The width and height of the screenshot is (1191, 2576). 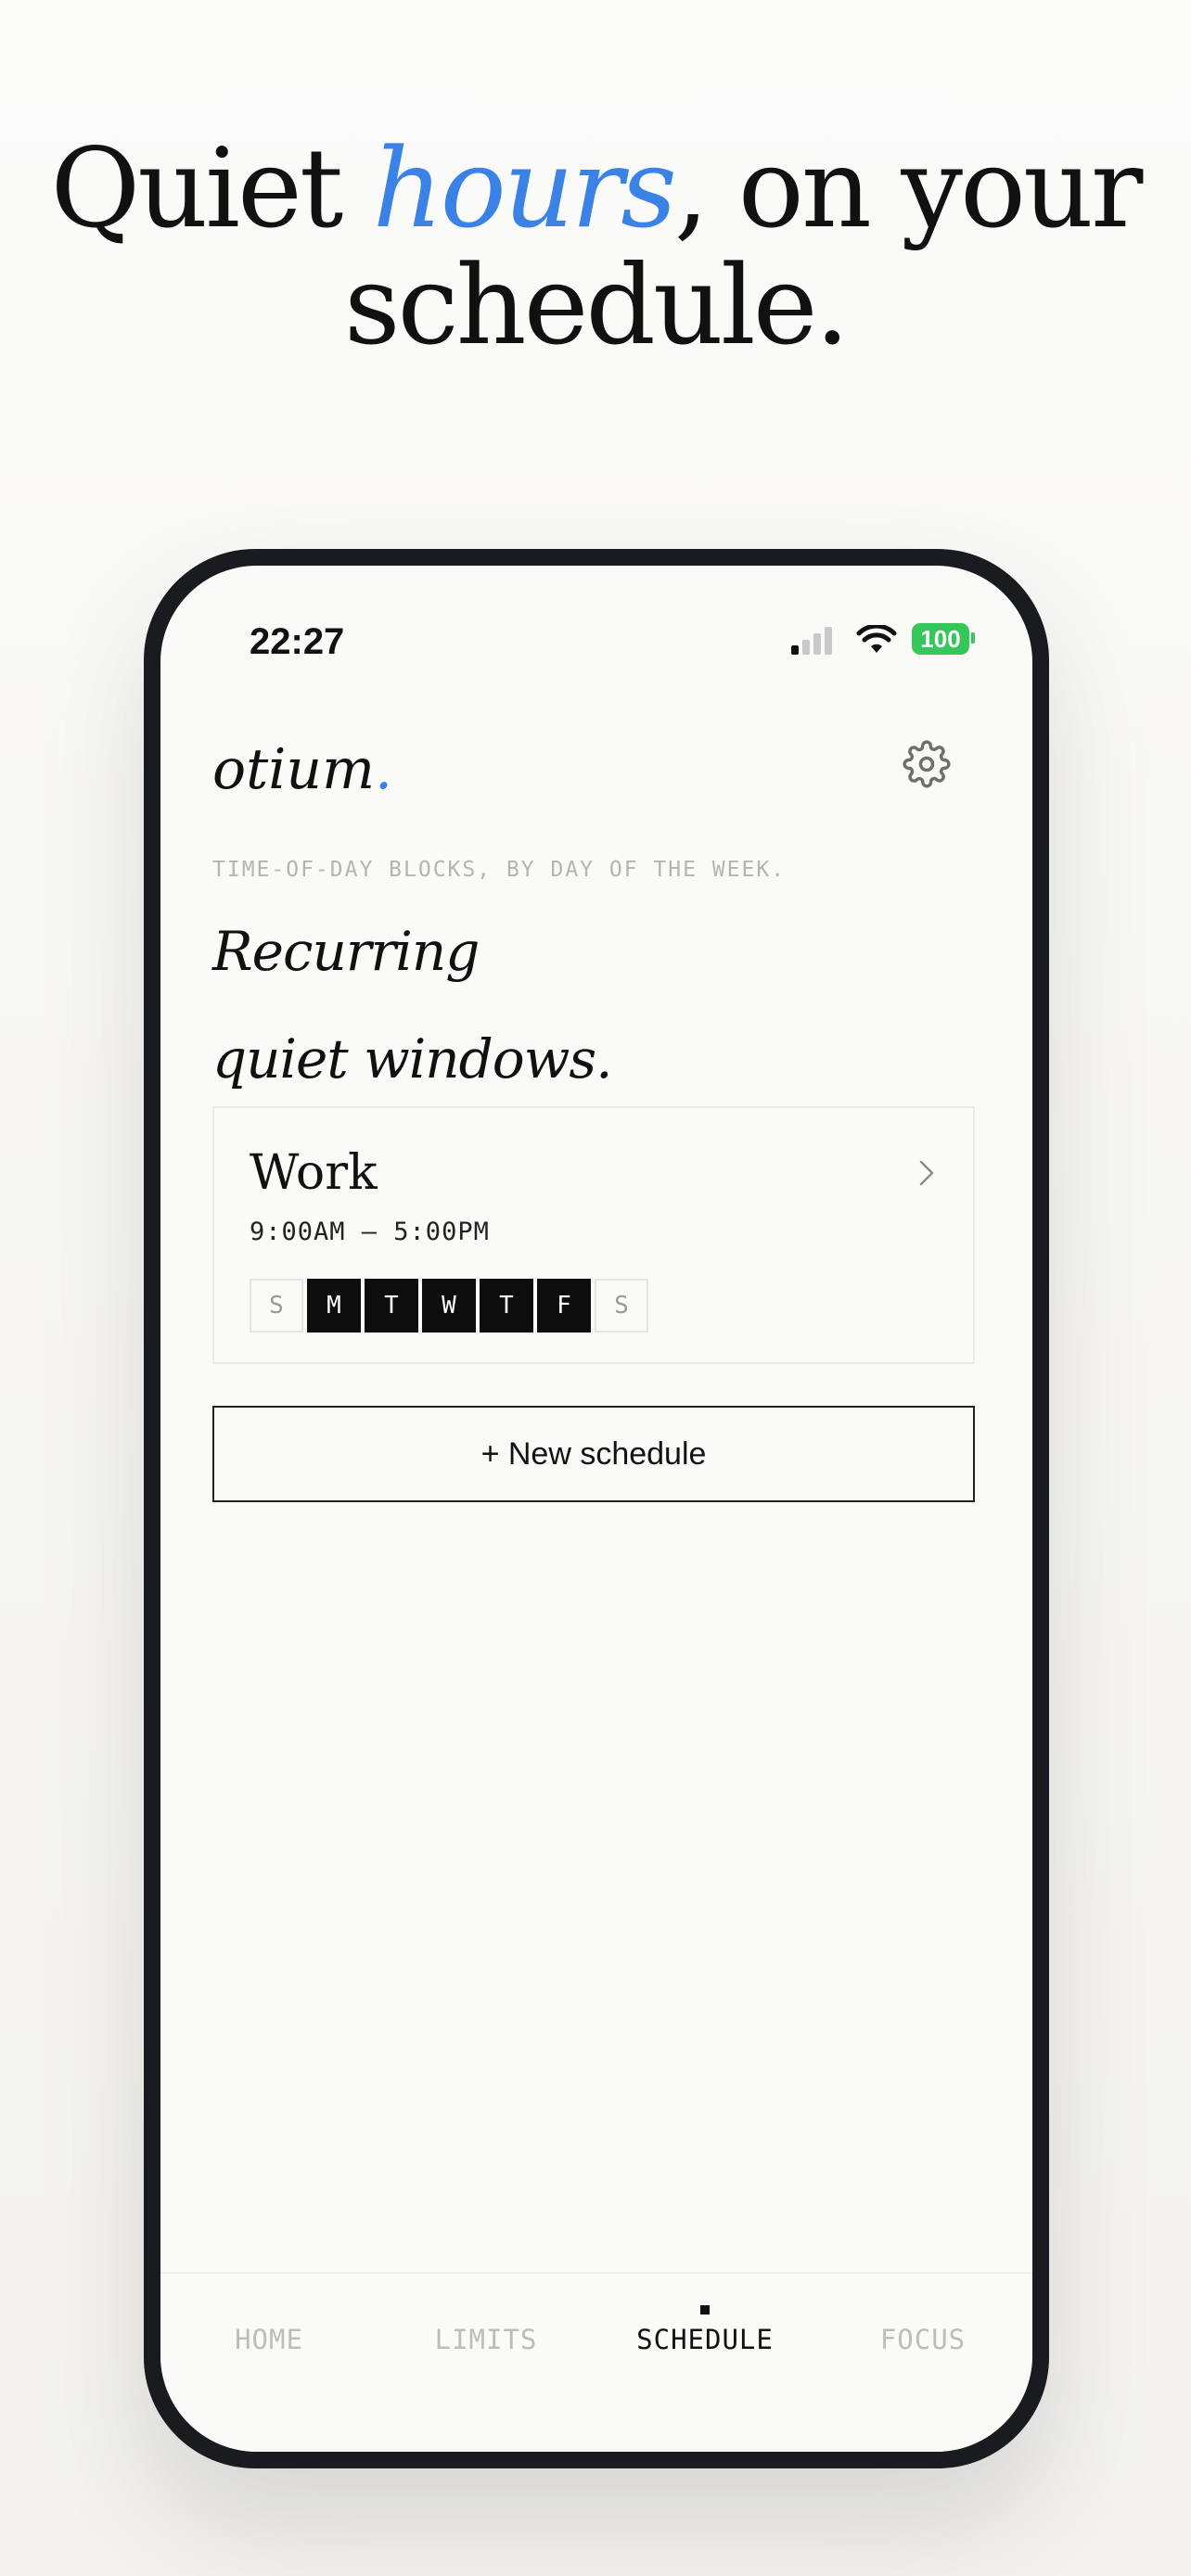 What do you see at coordinates (926, 1173) in the screenshot?
I see `chevron-right-icon` at bounding box center [926, 1173].